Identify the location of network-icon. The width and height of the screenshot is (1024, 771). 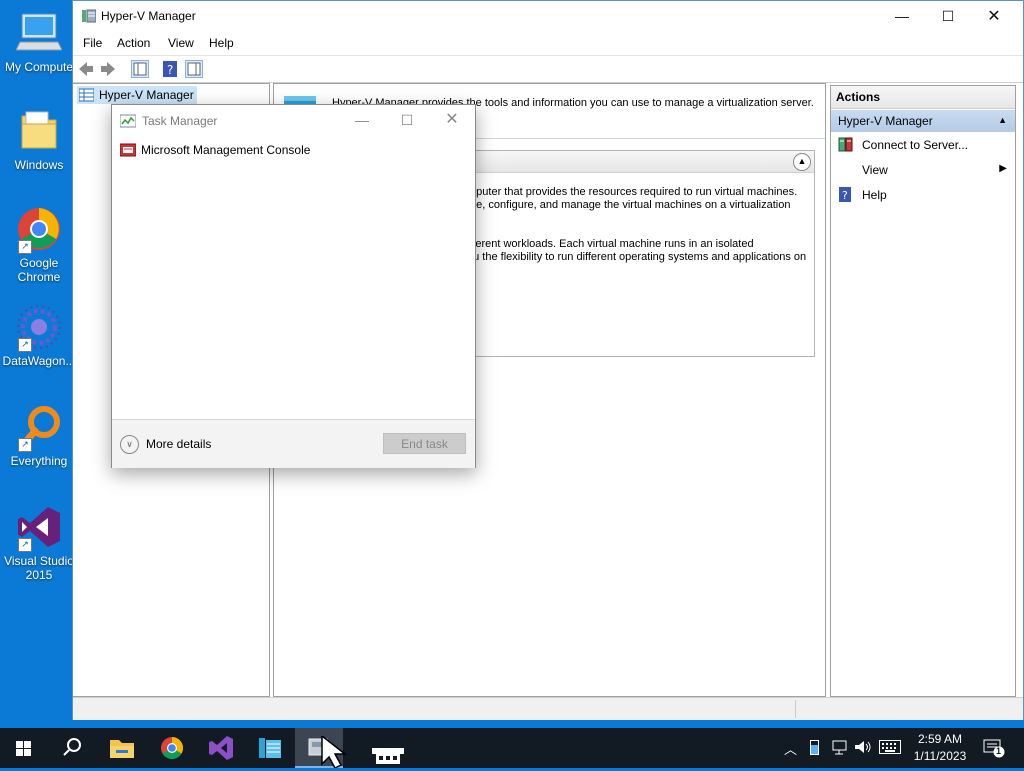
(840, 748).